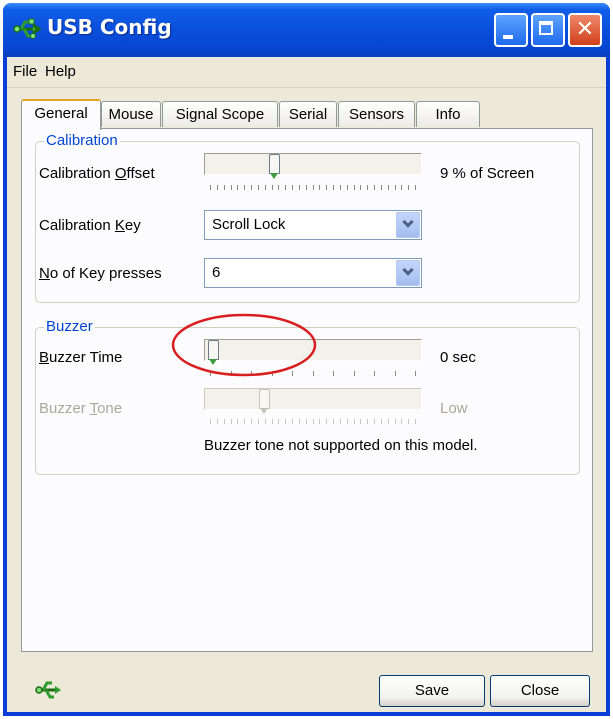  What do you see at coordinates (220, 114) in the screenshot?
I see `tab-signal-scope: Signal Scope` at bounding box center [220, 114].